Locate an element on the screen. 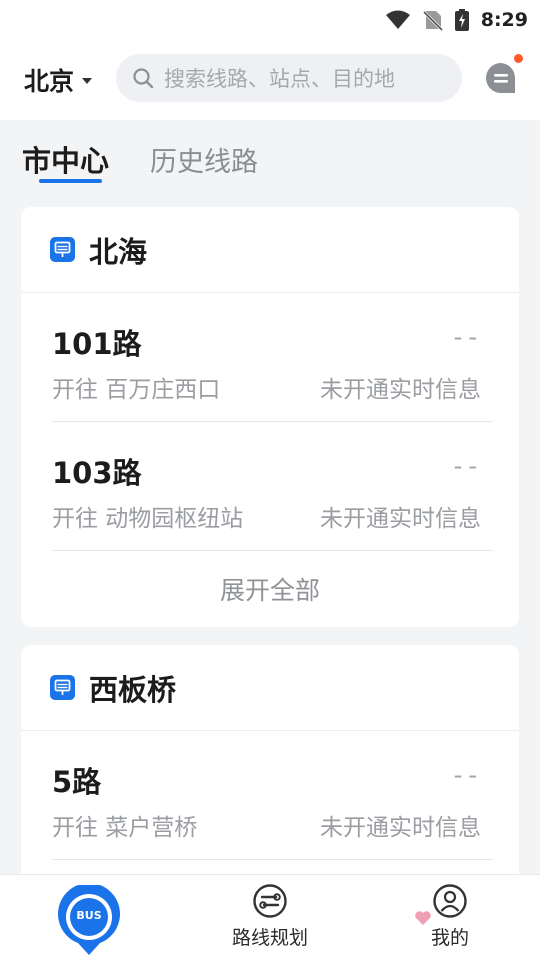 This screenshot has height=960, width=540. tab-bar: 市中心 历史线路 is located at coordinates (270, 159).